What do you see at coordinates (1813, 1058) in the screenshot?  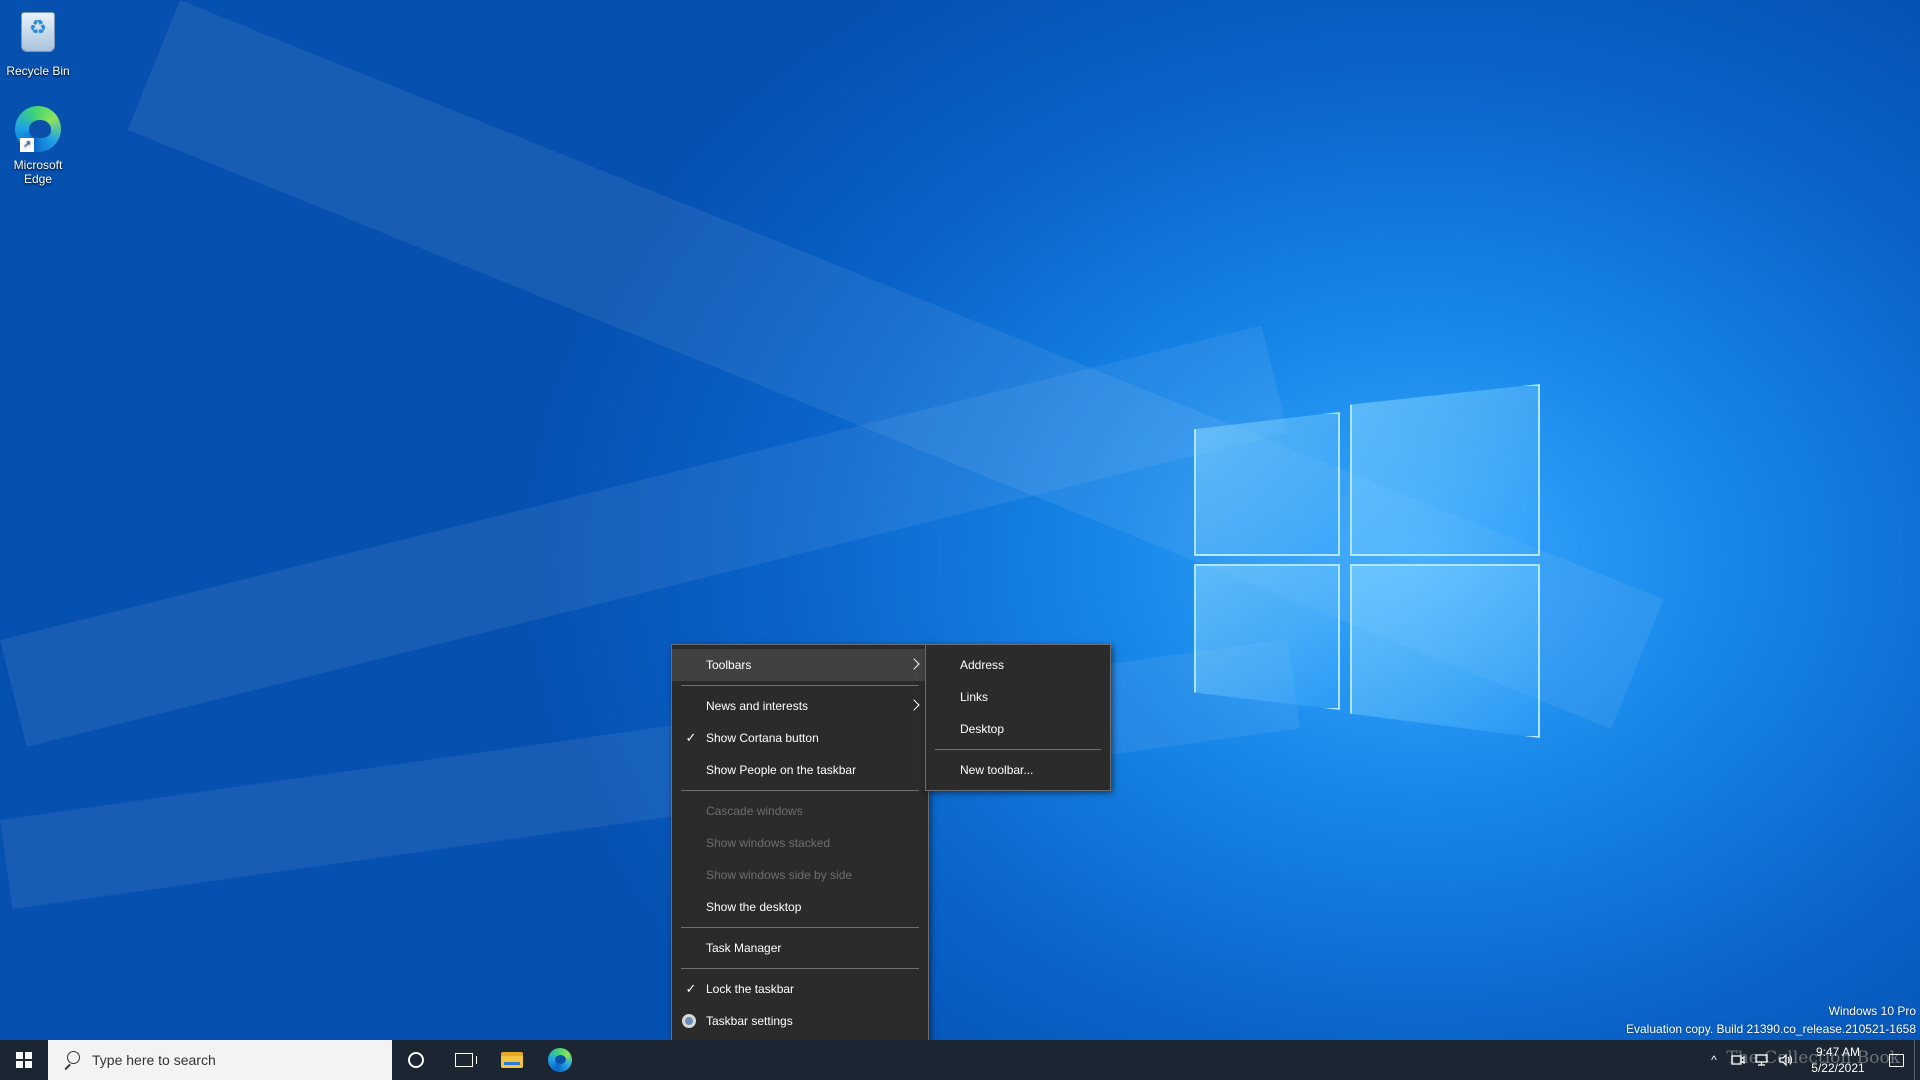 I see `brand-watermark: The Collection Book` at bounding box center [1813, 1058].